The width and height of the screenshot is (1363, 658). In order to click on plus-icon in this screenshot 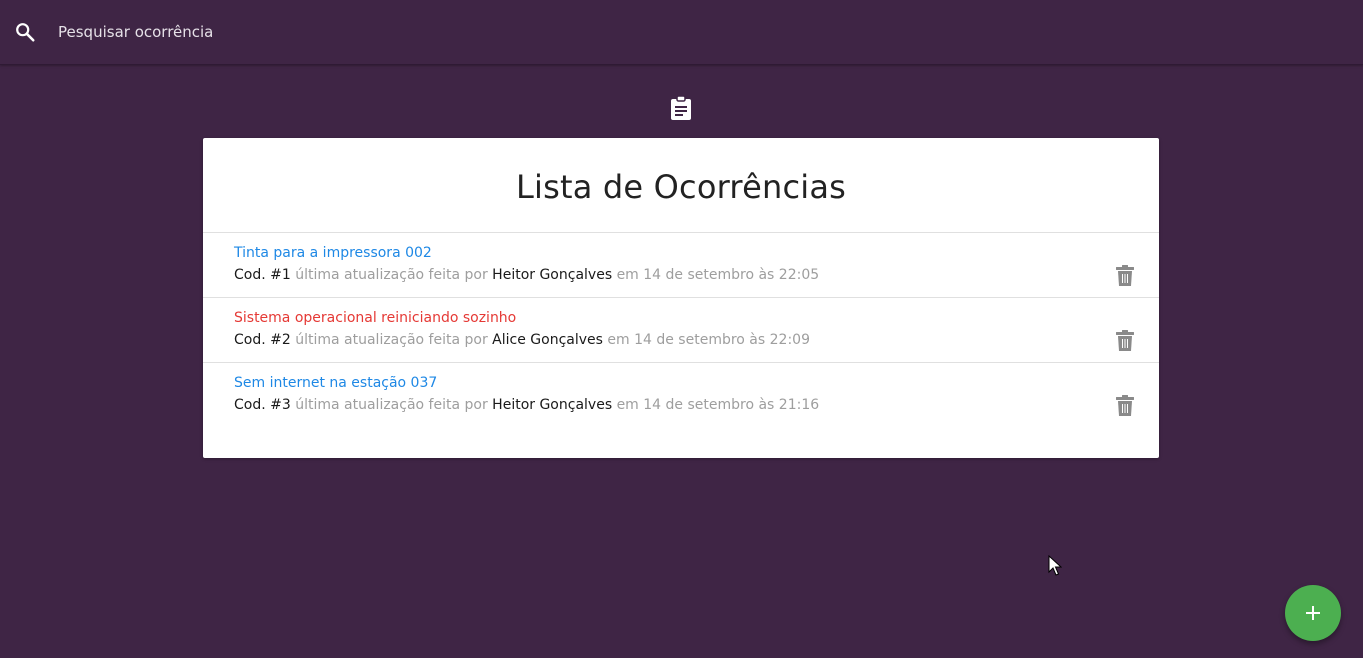, I will do `click(1313, 613)`.